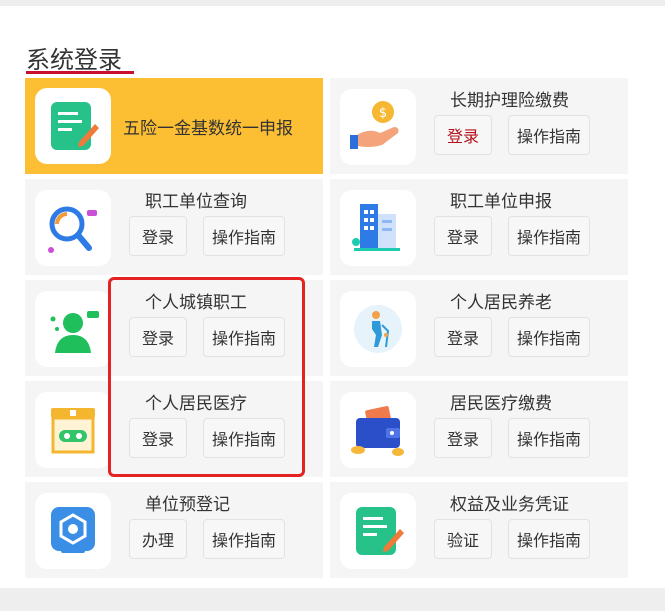  I want to click on tile-zhigong-chaxun: 职工单位查询 登录 操作指南, so click(174, 227).